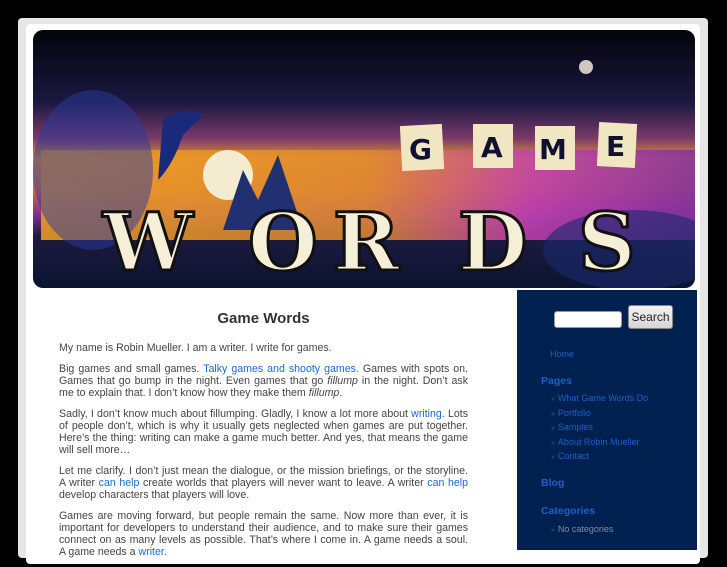  What do you see at coordinates (556, 381) in the screenshot?
I see `pages-heading: Pages` at bounding box center [556, 381].